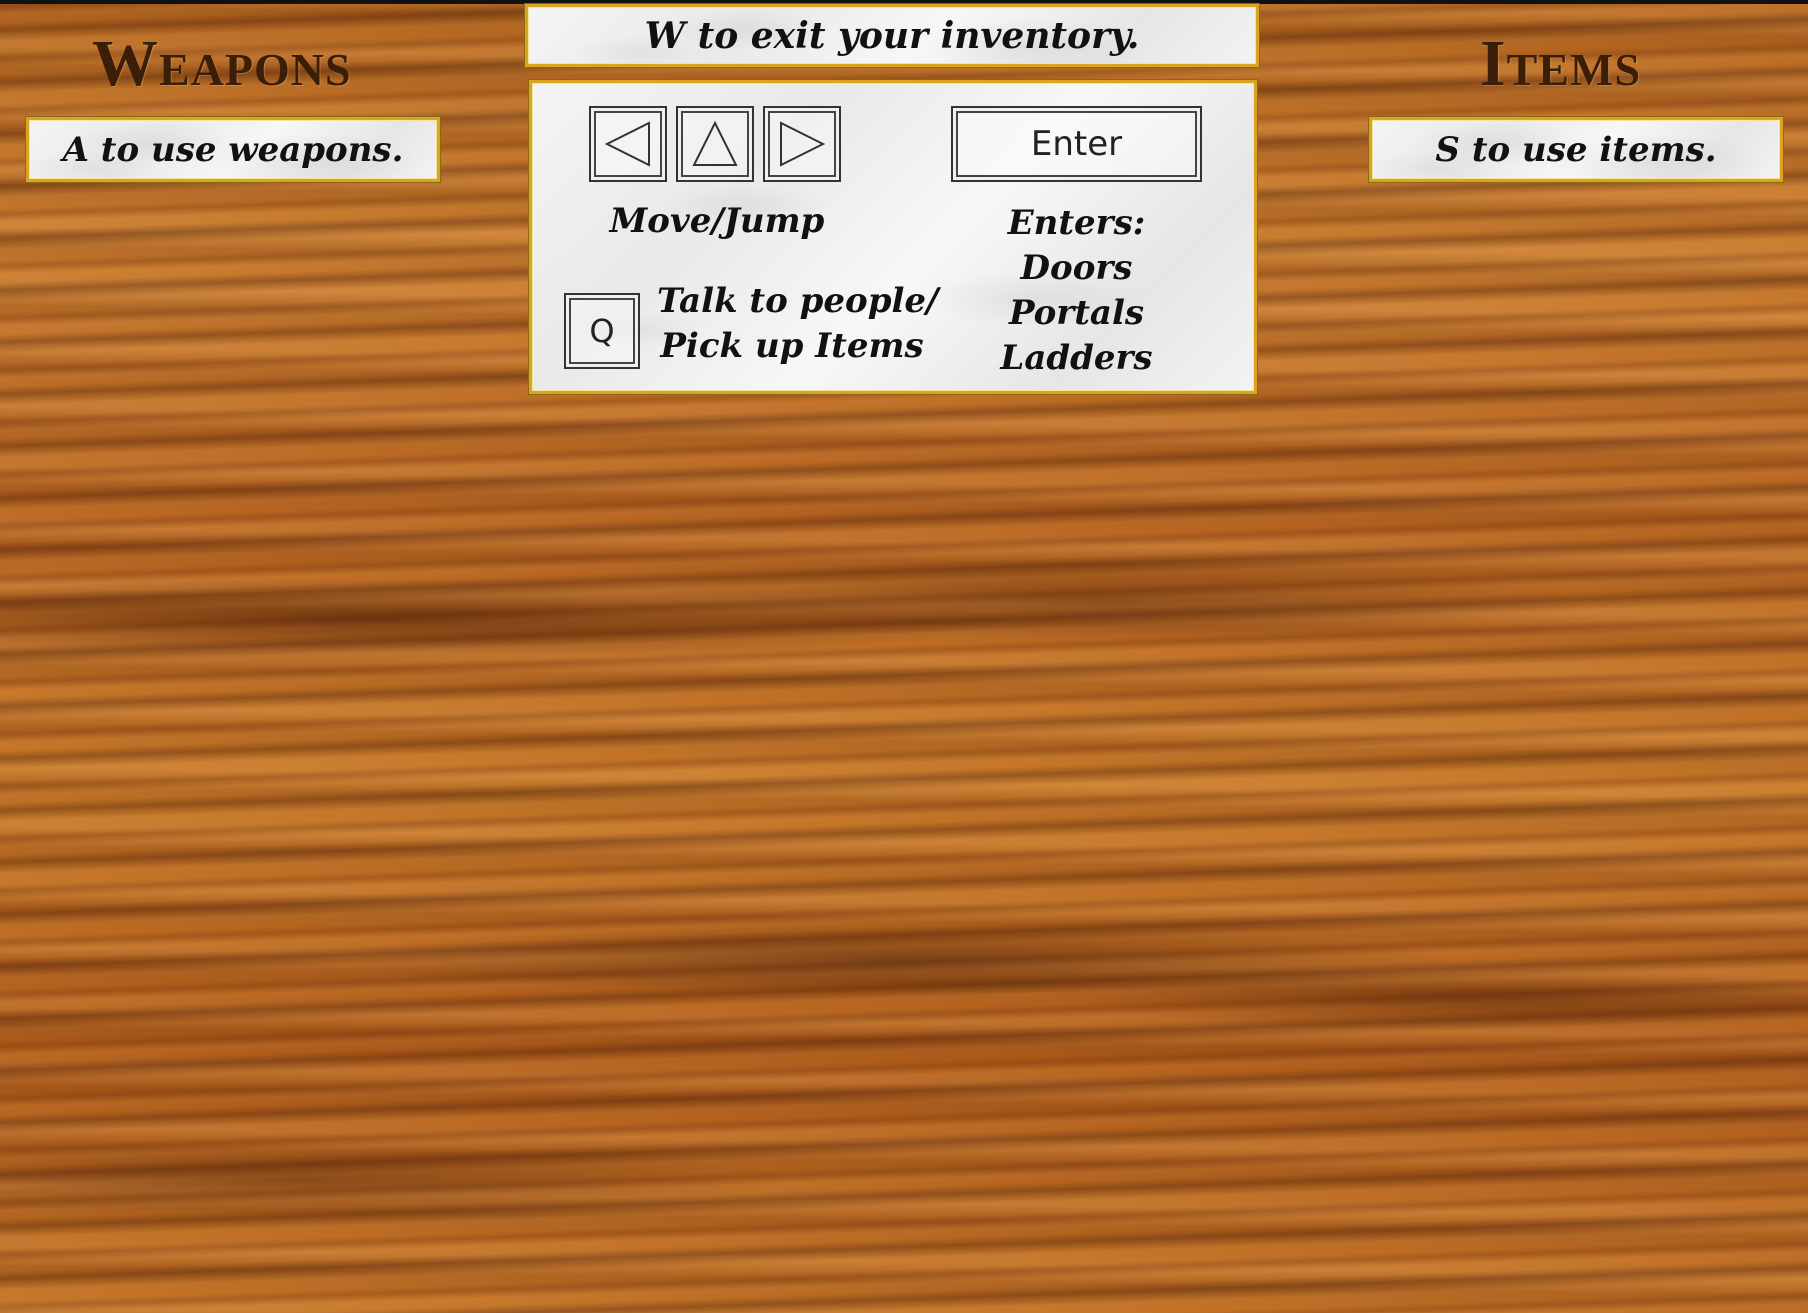 This screenshot has width=1808, height=1313. I want to click on weapons-heading: Weapons, so click(222, 63).